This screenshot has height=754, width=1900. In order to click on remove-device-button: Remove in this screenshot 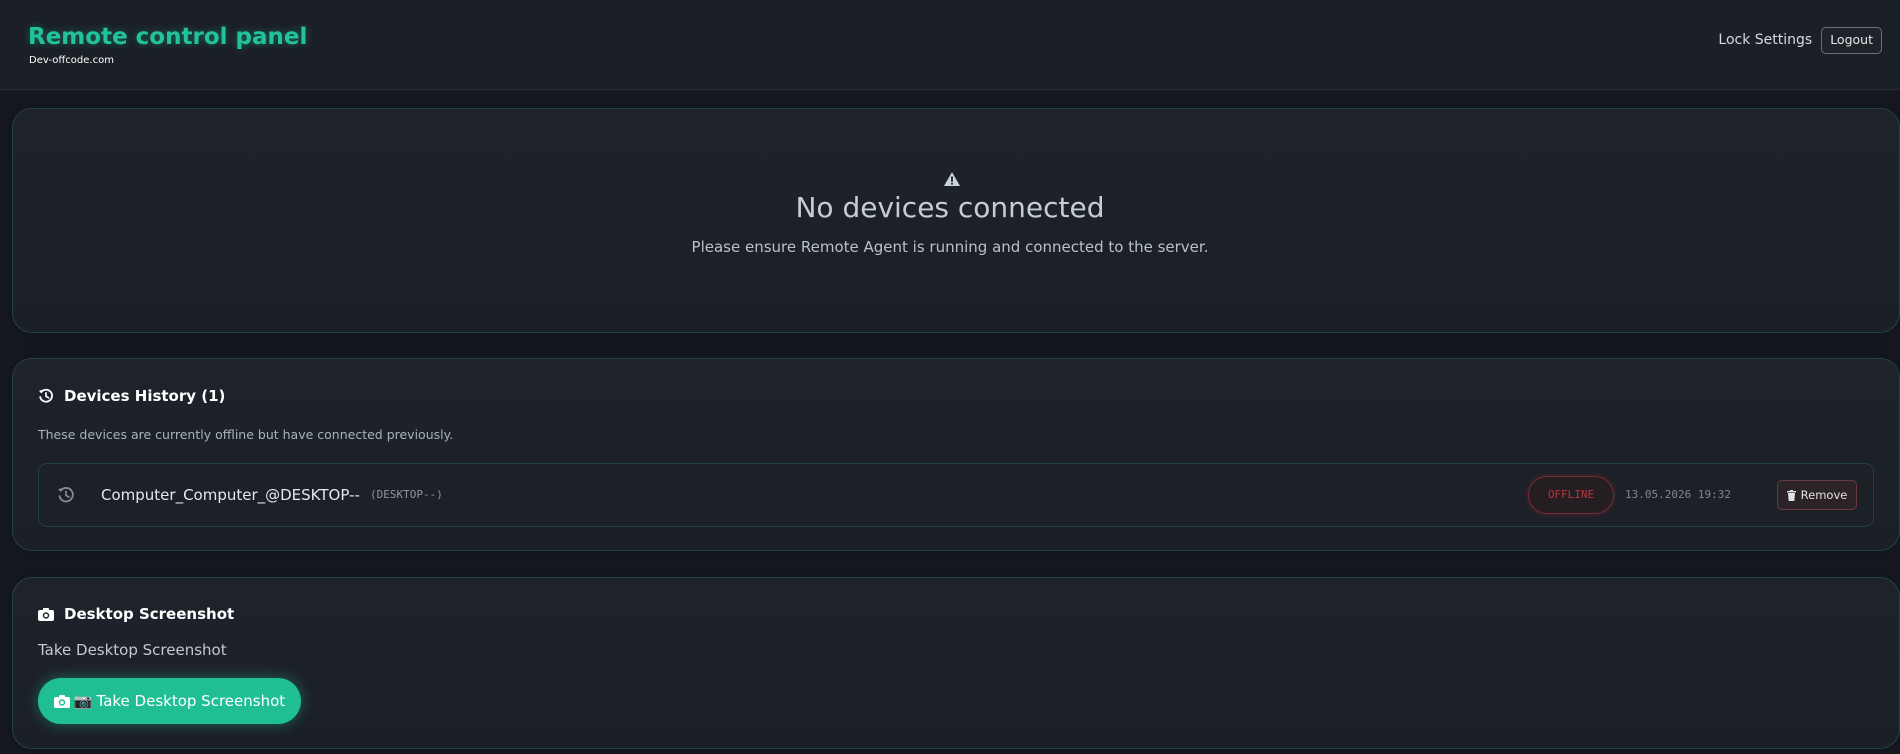, I will do `click(1817, 495)`.